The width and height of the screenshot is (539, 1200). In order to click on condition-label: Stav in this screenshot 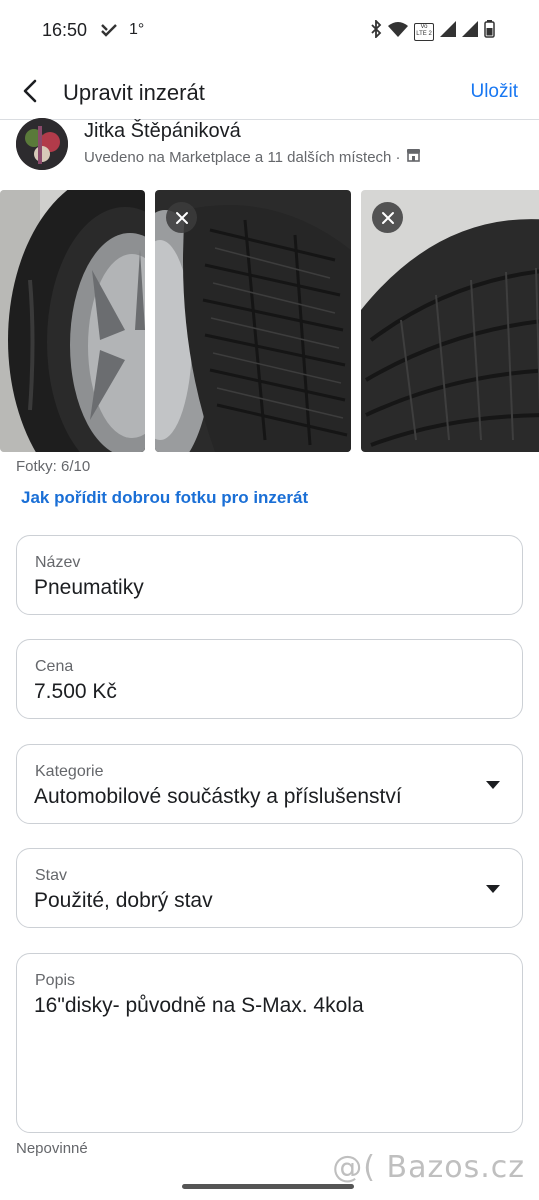, I will do `click(51, 875)`.